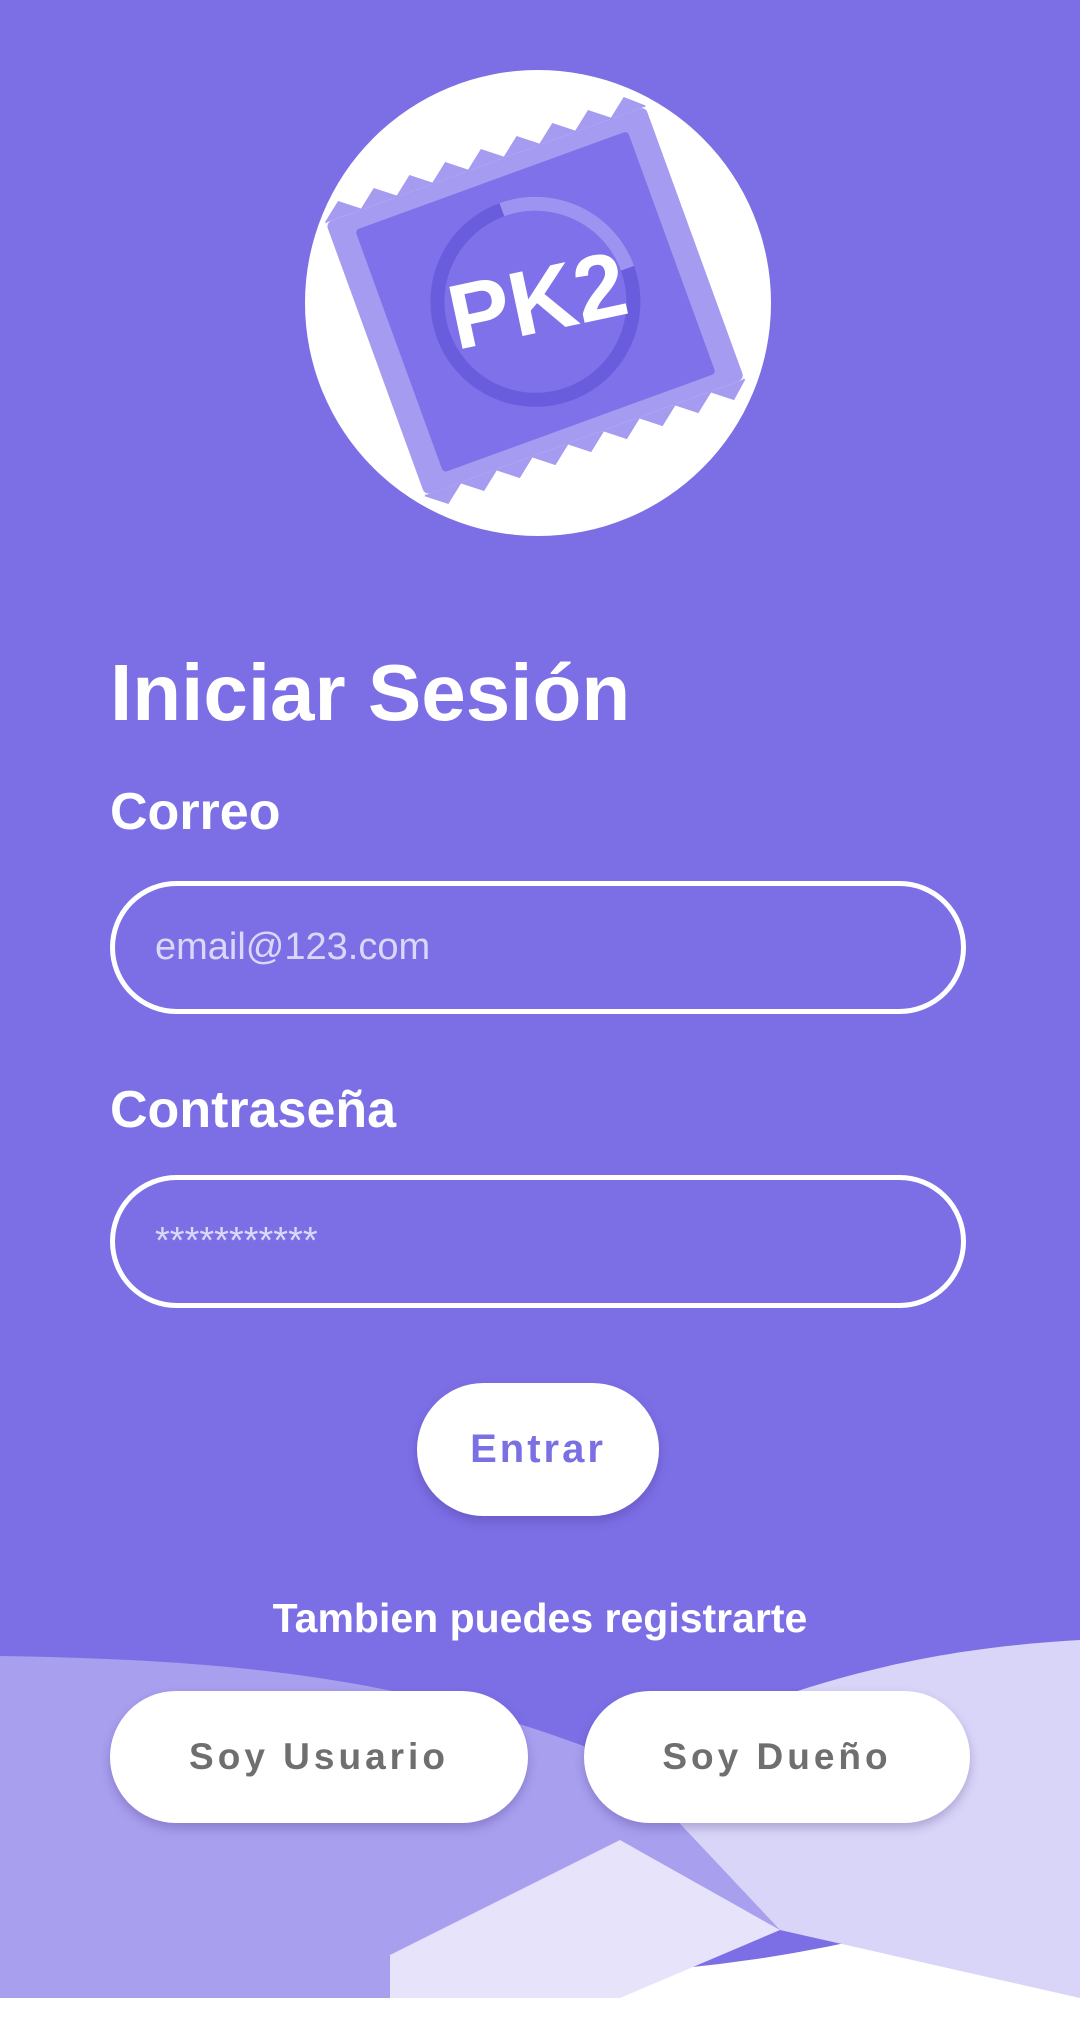 The height and width of the screenshot is (2039, 1080). I want to click on register-owner-button: Soy Dueño, so click(777, 1757).